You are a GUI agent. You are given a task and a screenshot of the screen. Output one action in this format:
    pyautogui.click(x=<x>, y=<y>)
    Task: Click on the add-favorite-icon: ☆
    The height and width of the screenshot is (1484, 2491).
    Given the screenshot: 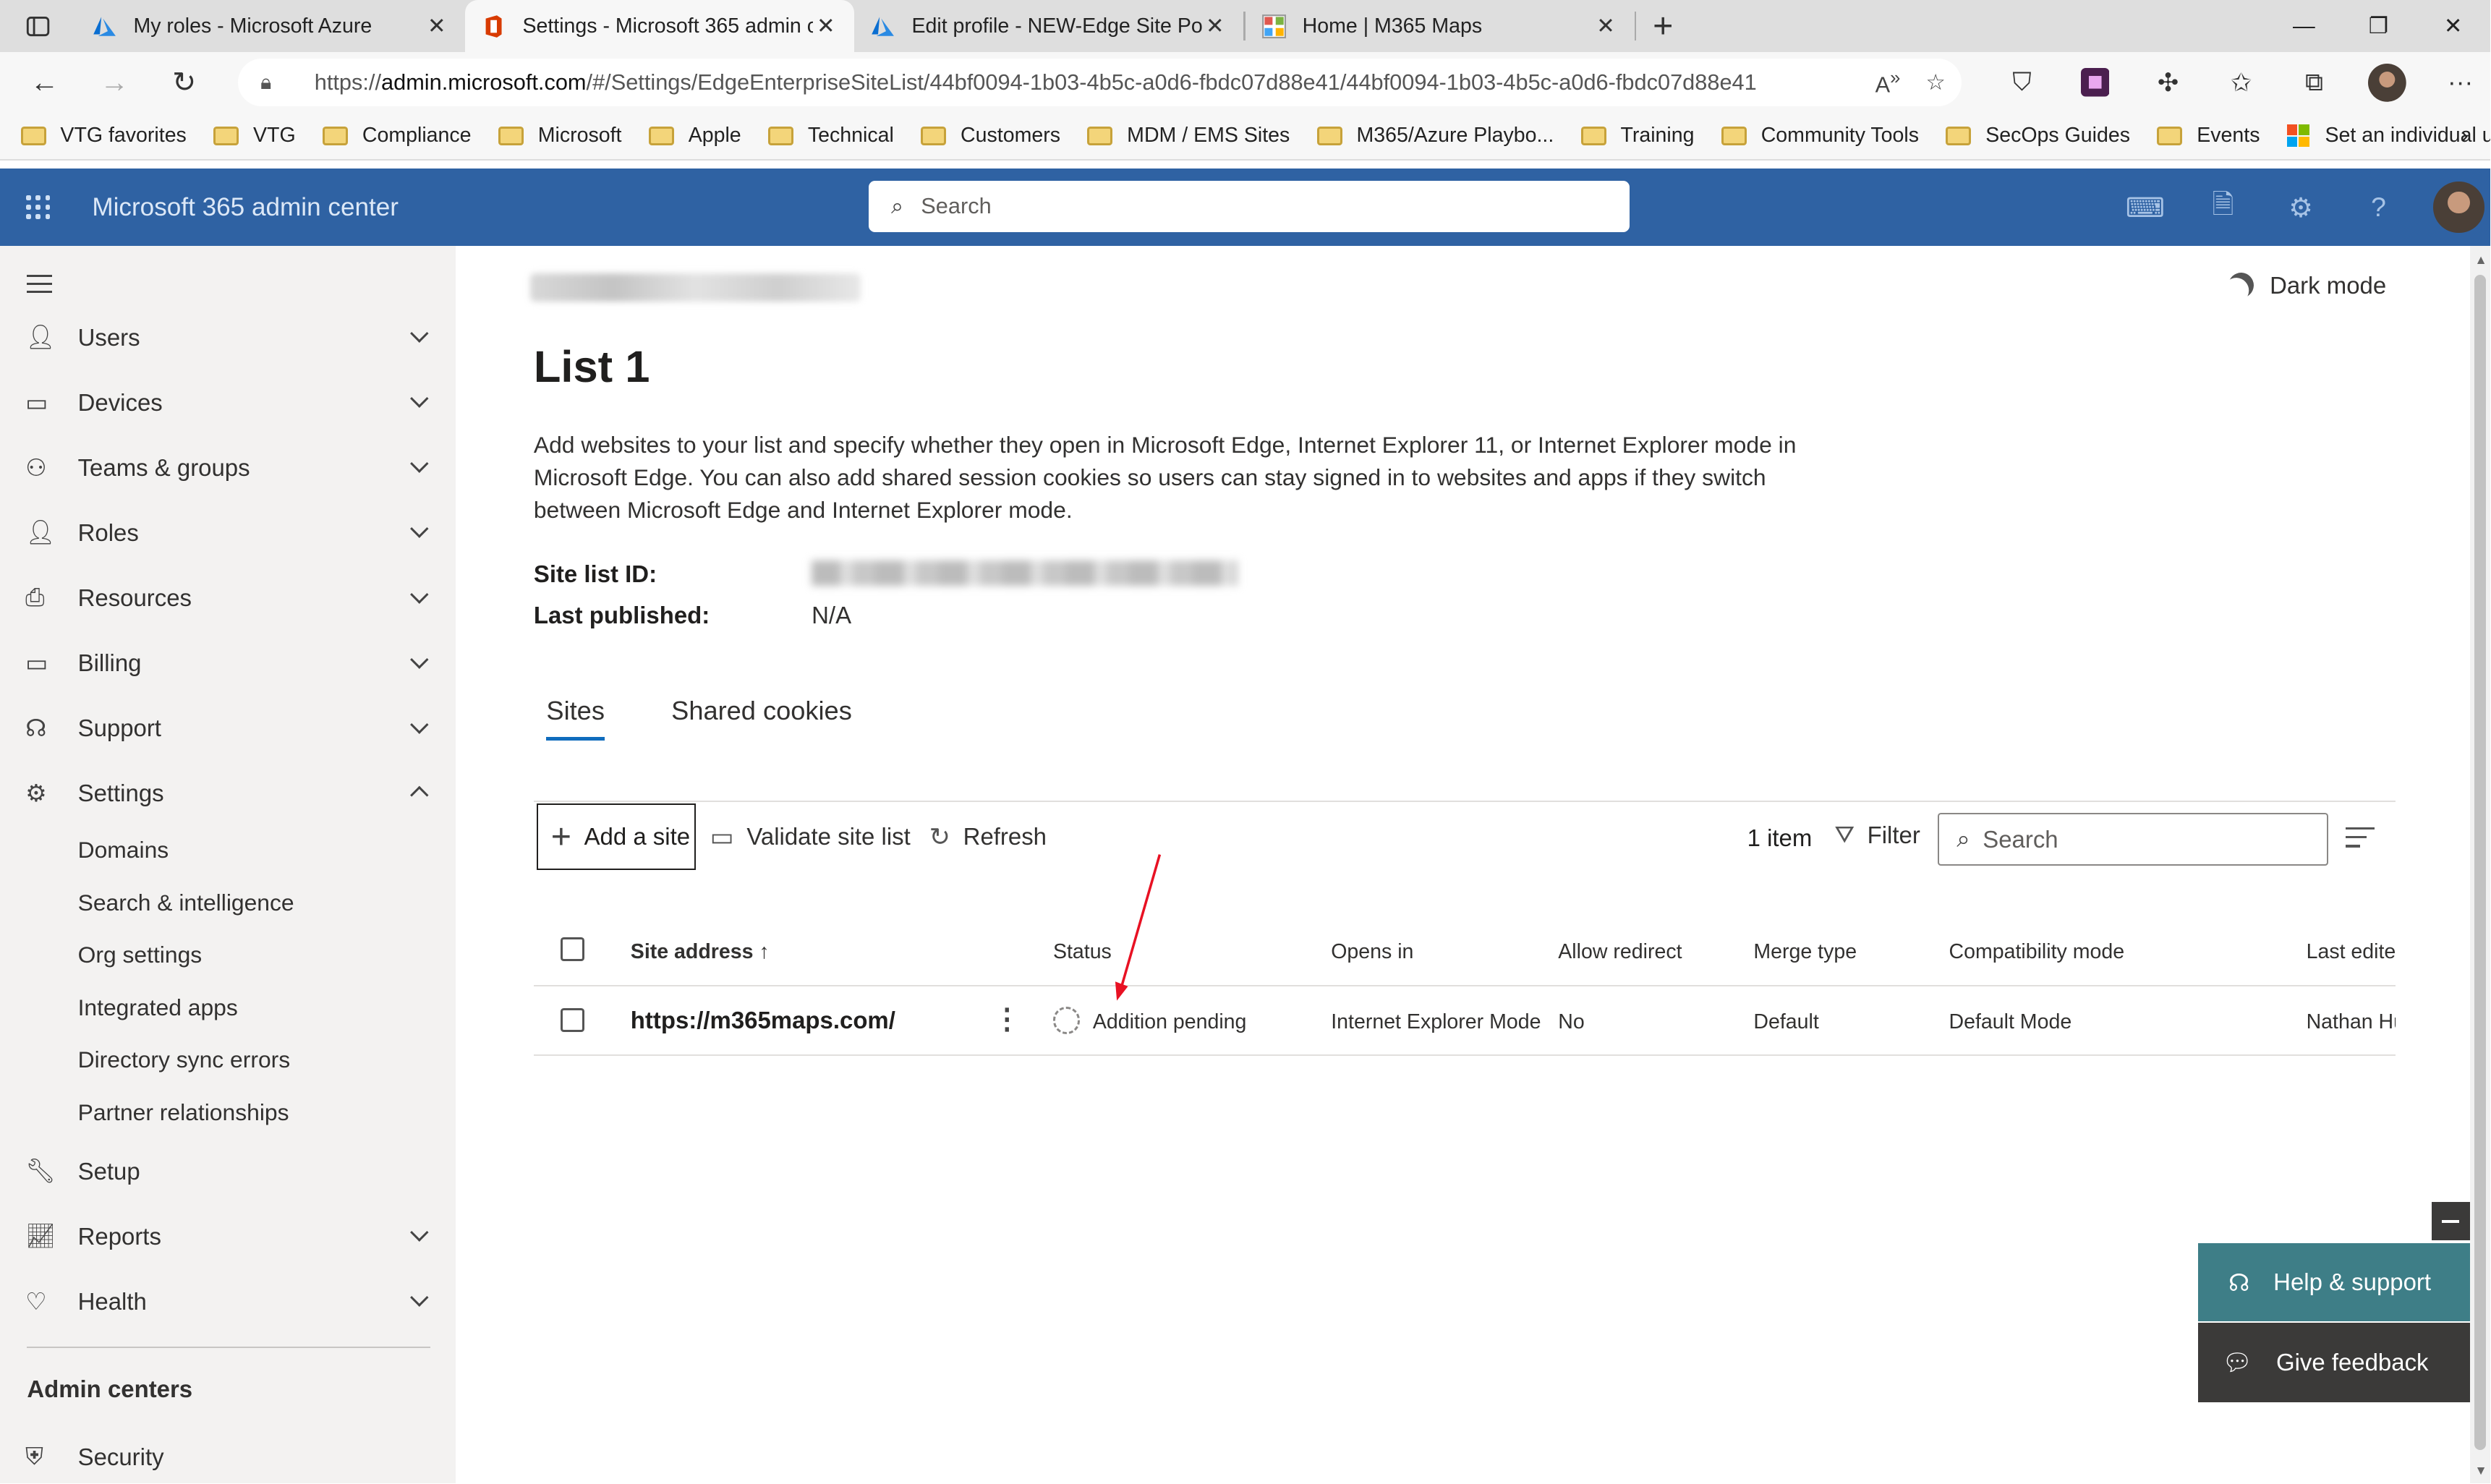 What is the action you would take?
    pyautogui.click(x=1936, y=82)
    